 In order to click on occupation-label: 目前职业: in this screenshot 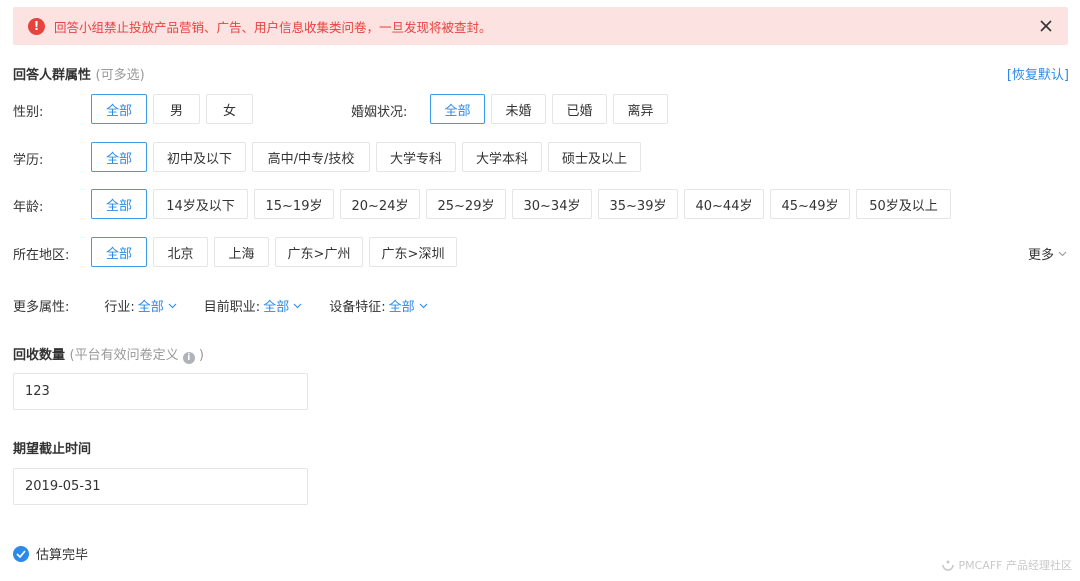, I will do `click(232, 307)`.